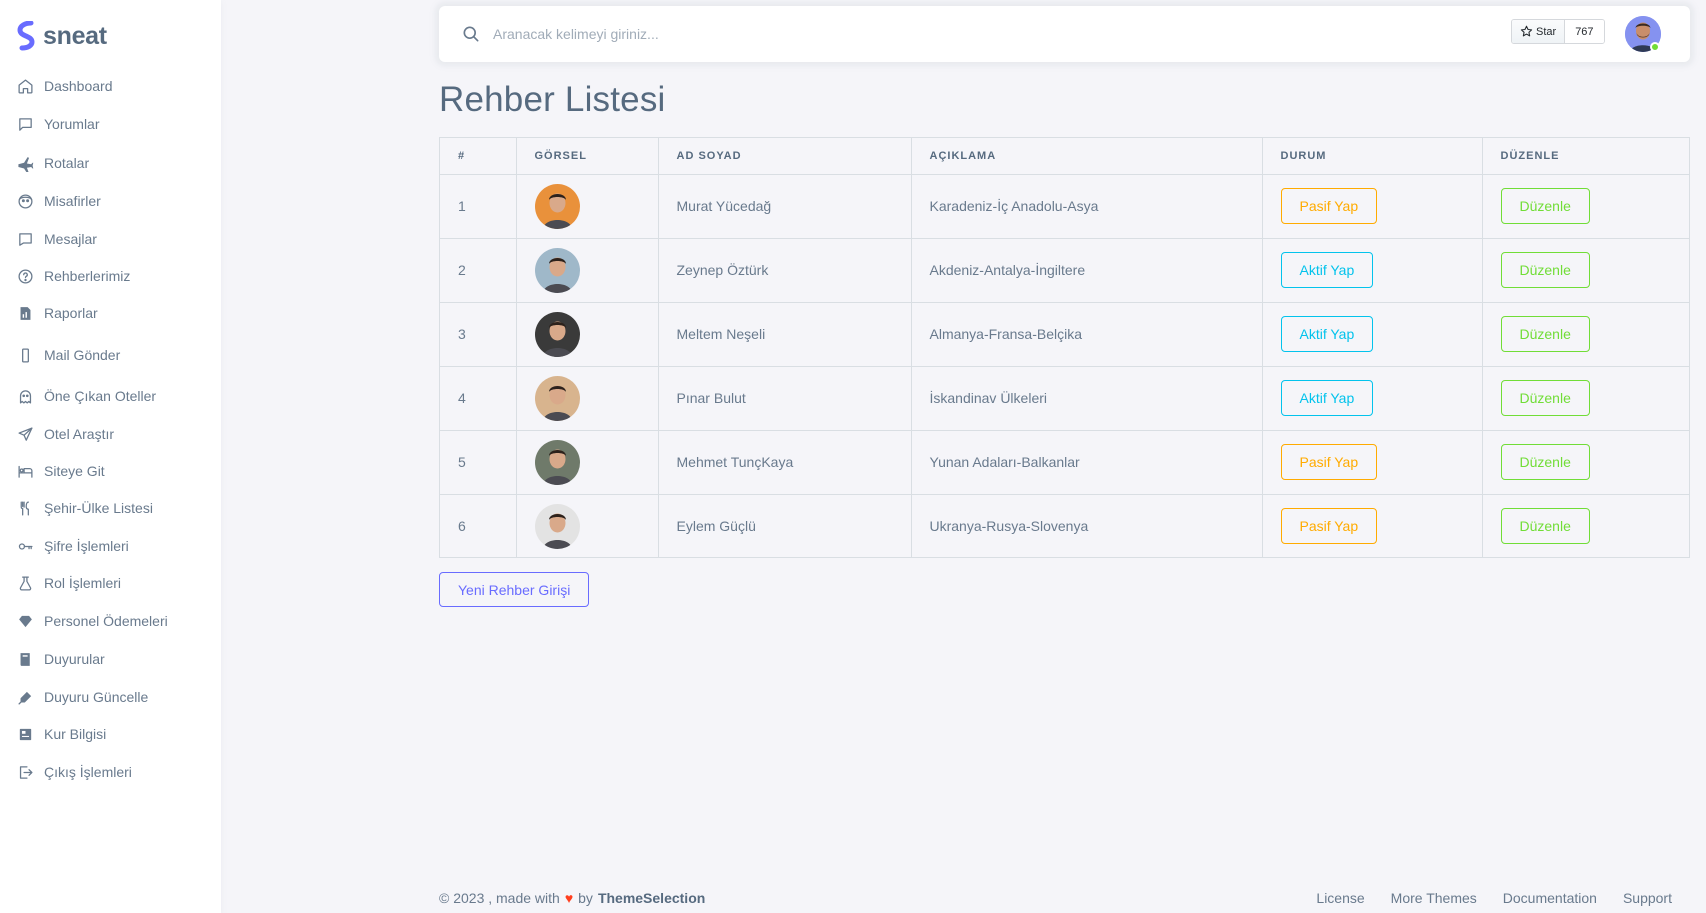  Describe the element at coordinates (25, 396) in the screenshot. I see `ghost-icon` at that location.